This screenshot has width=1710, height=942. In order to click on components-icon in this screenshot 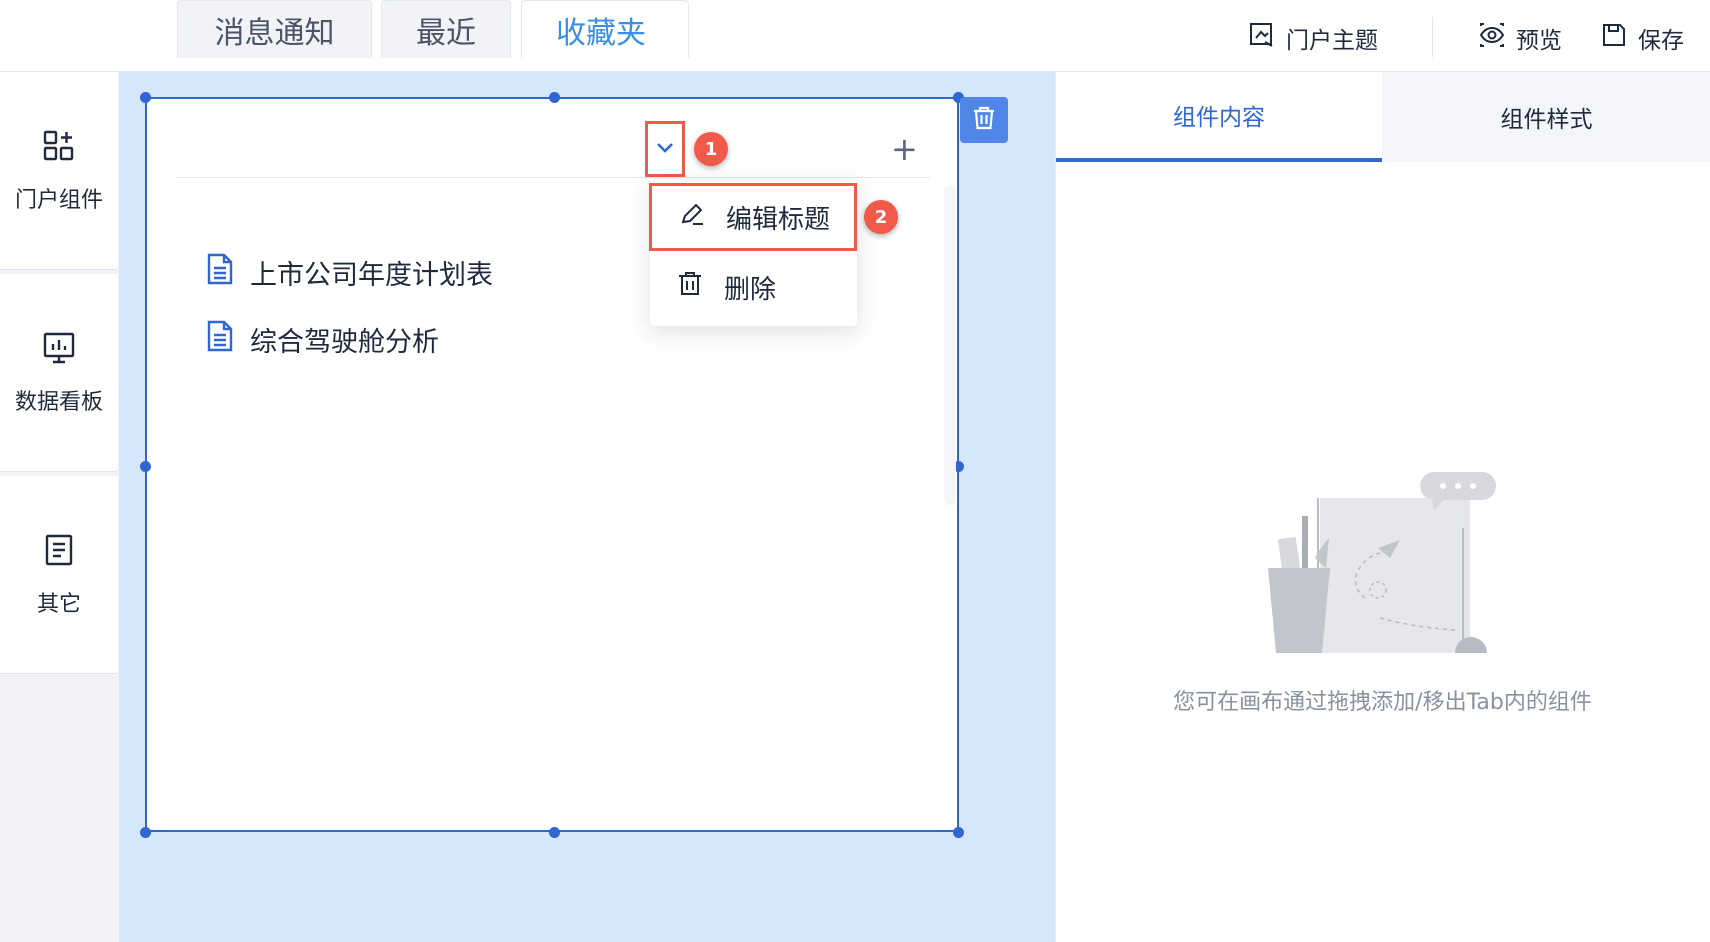, I will do `click(59, 148)`.